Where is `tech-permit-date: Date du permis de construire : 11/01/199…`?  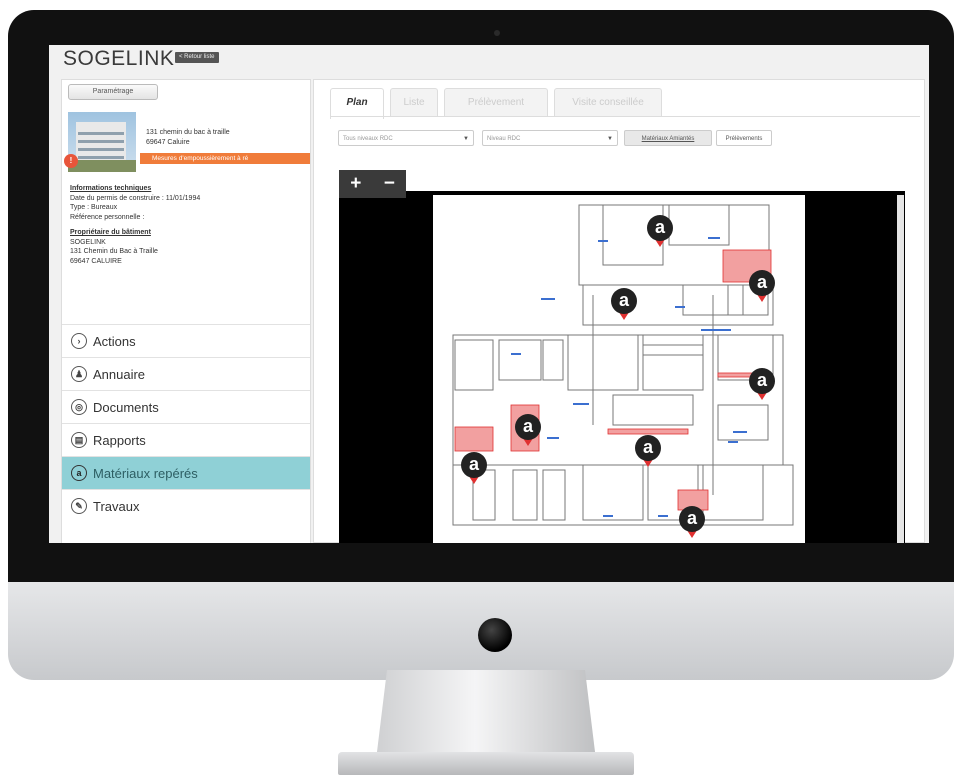 tech-permit-date: Date du permis de construire : 11/01/199… is located at coordinates (135, 198).